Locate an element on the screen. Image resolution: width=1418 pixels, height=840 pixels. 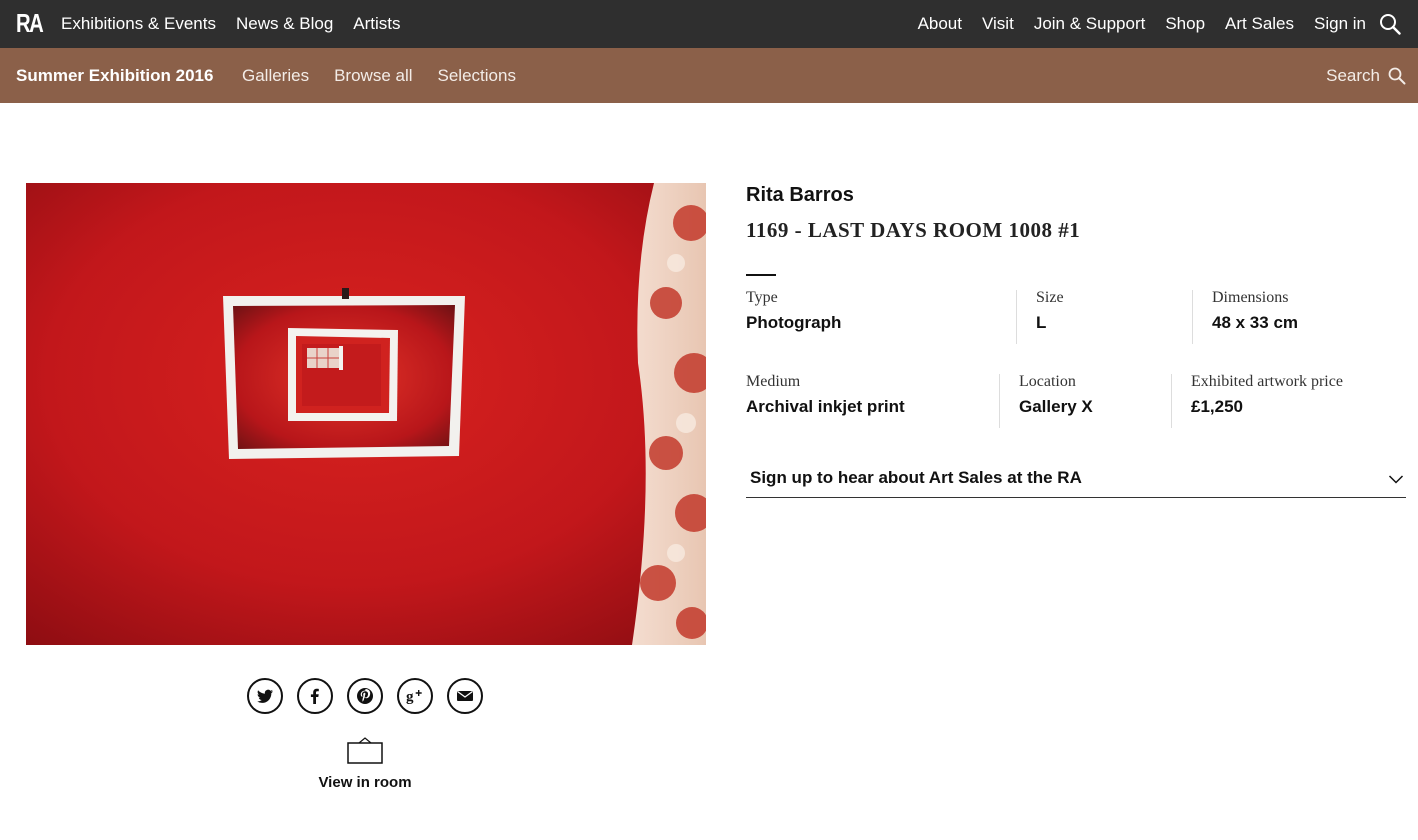
exhibition-title-link: Summer Exhibition 2016 is located at coordinates (114, 75).